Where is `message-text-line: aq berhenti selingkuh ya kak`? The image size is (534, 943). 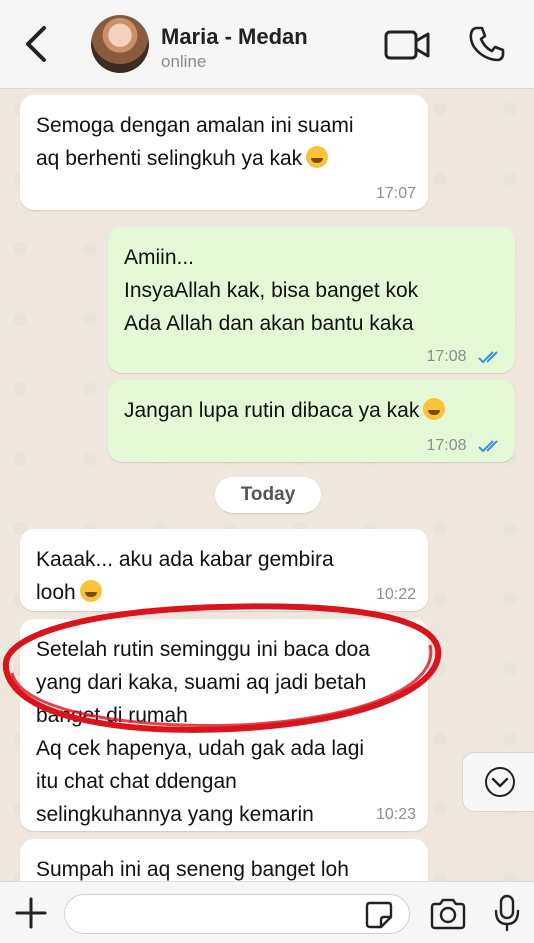
message-text-line: aq berhenti selingkuh ya kak is located at coordinates (224, 158).